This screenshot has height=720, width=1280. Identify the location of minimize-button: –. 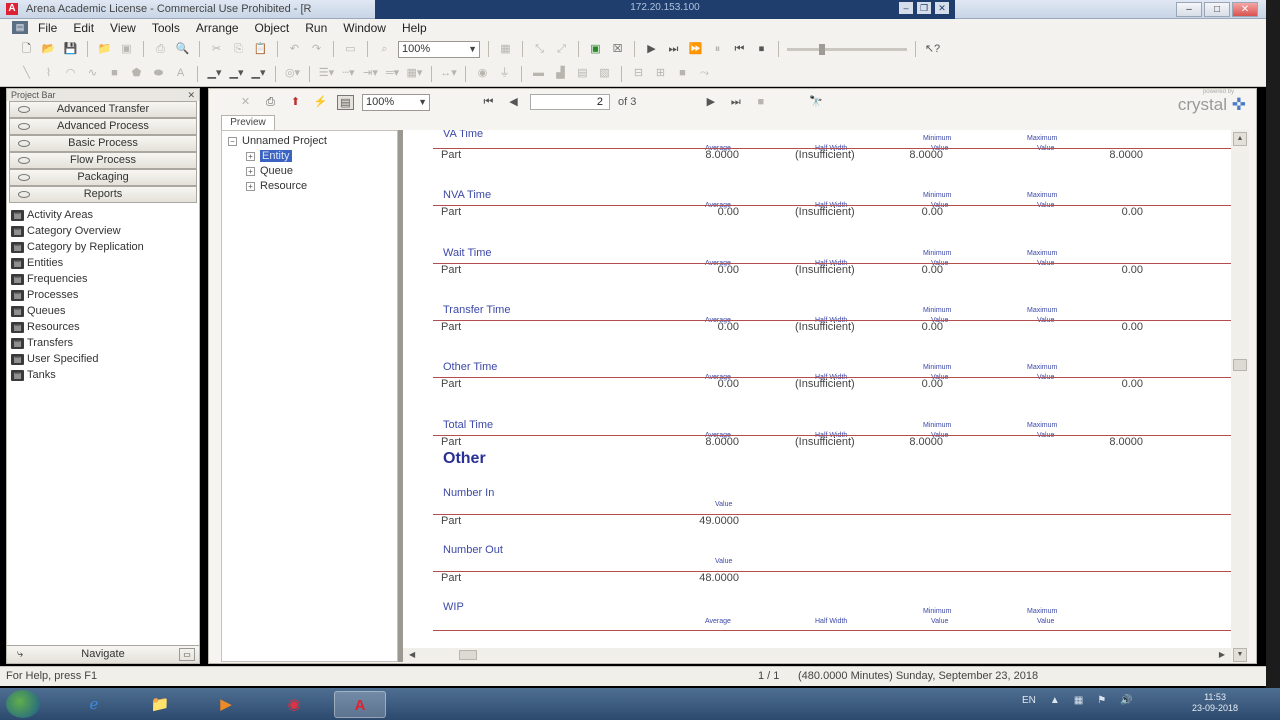
(1189, 9).